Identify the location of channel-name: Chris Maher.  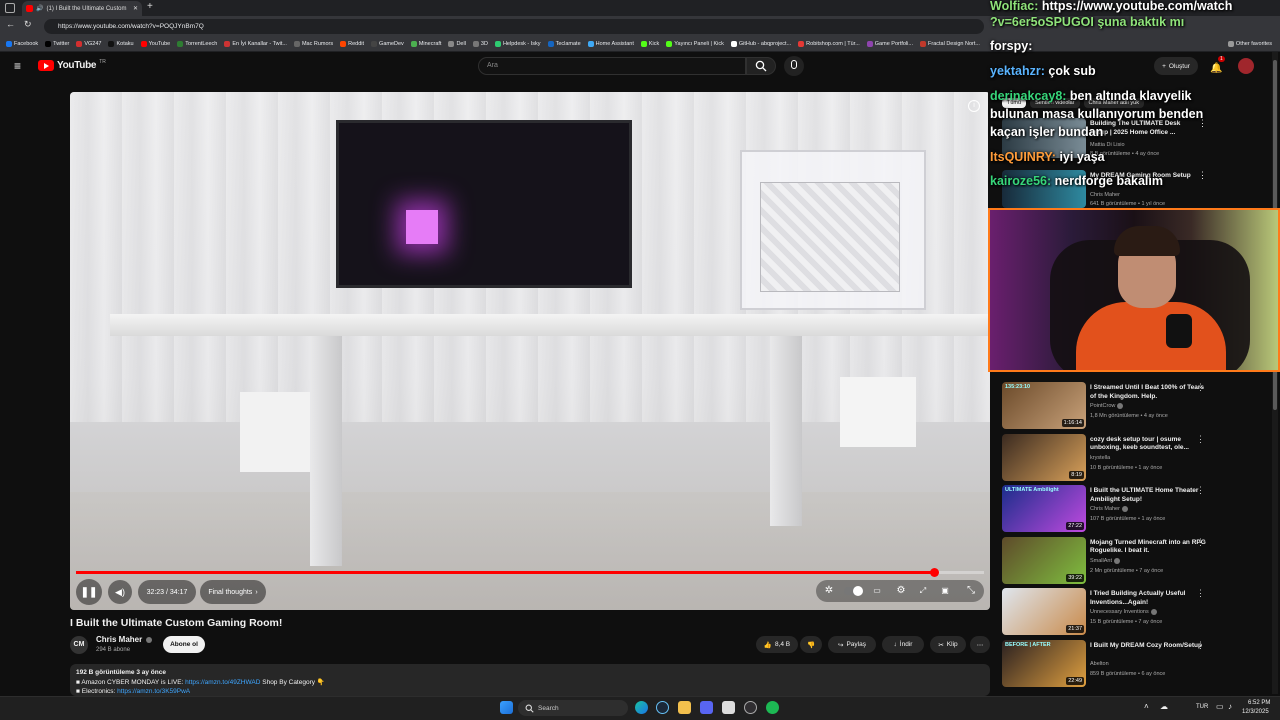
(124, 639).